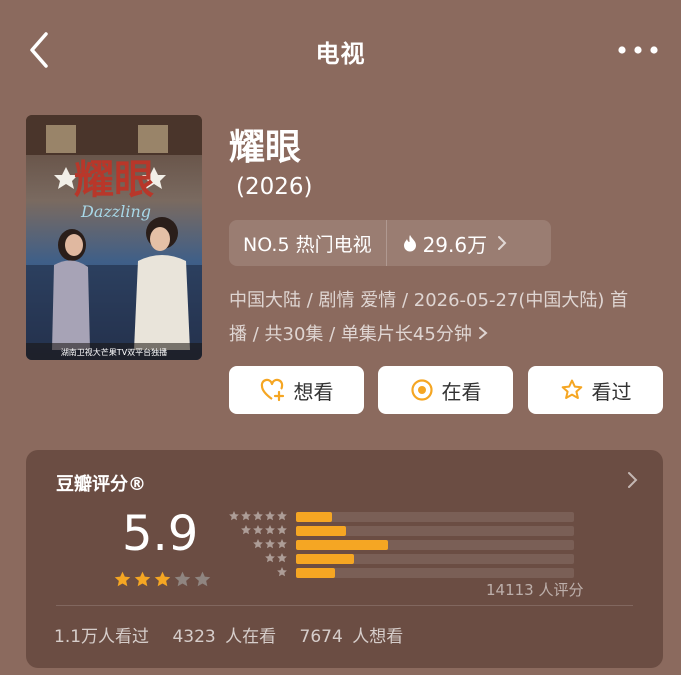 This screenshot has width=681, height=675. I want to click on rating-footer: 1.1万人看过 4323 人在看 7674 人想看, so click(235, 634).